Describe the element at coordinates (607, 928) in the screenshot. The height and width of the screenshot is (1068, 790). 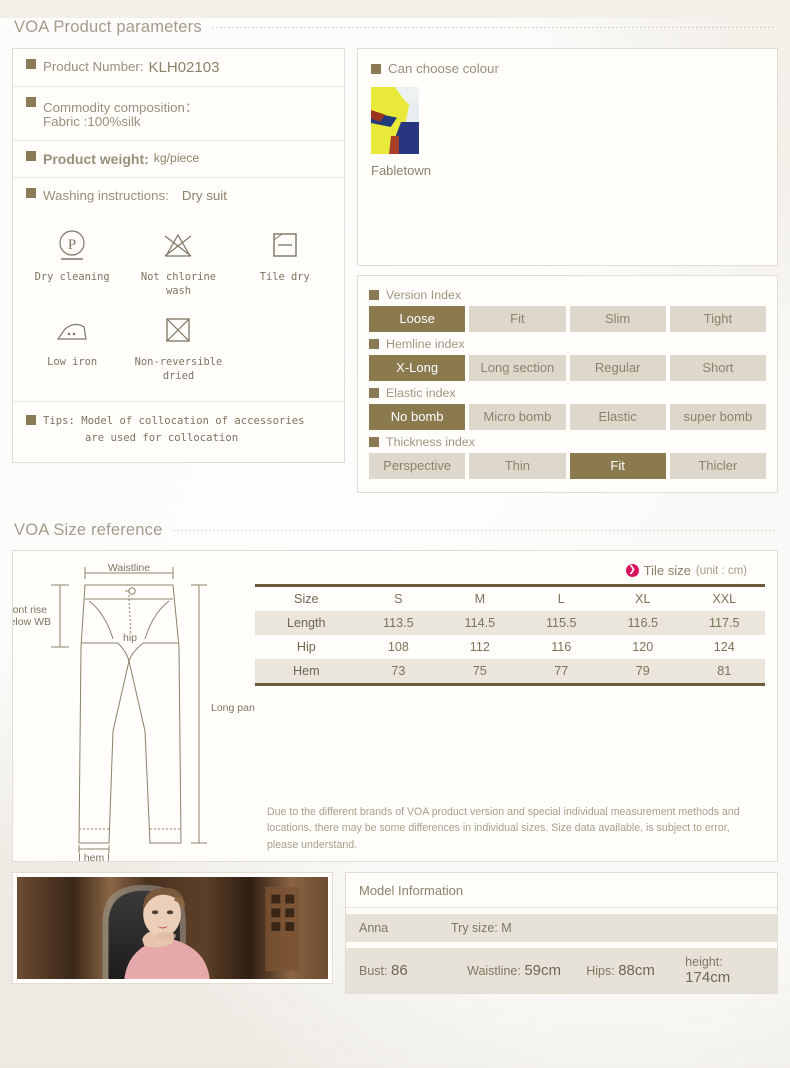
I see `model-try-size: Try size: M` at that location.